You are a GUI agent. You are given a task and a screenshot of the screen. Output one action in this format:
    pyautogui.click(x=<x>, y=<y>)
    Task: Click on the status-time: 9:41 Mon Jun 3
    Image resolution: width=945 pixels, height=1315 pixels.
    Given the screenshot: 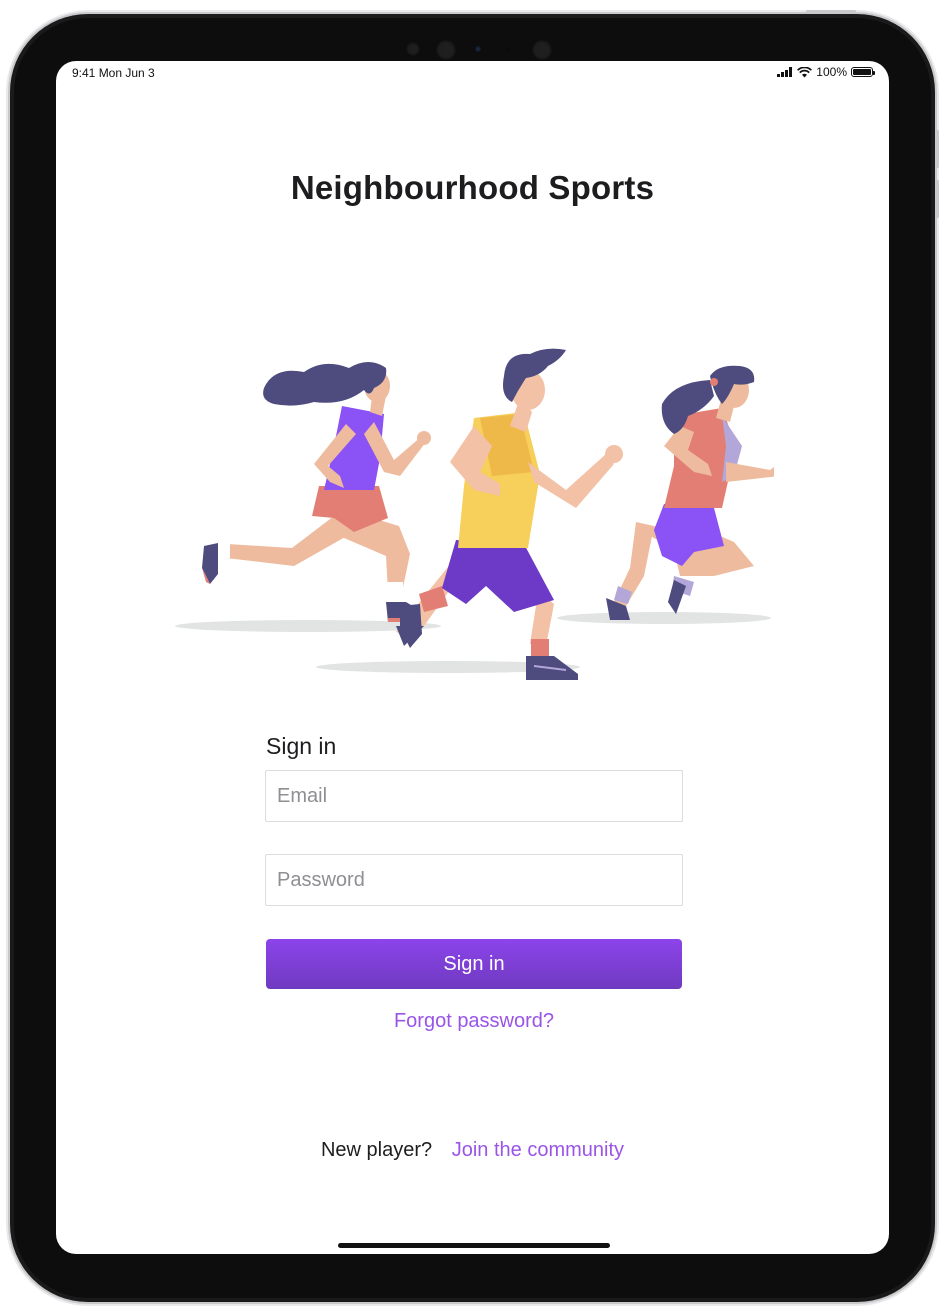 What is the action you would take?
    pyautogui.click(x=113, y=73)
    